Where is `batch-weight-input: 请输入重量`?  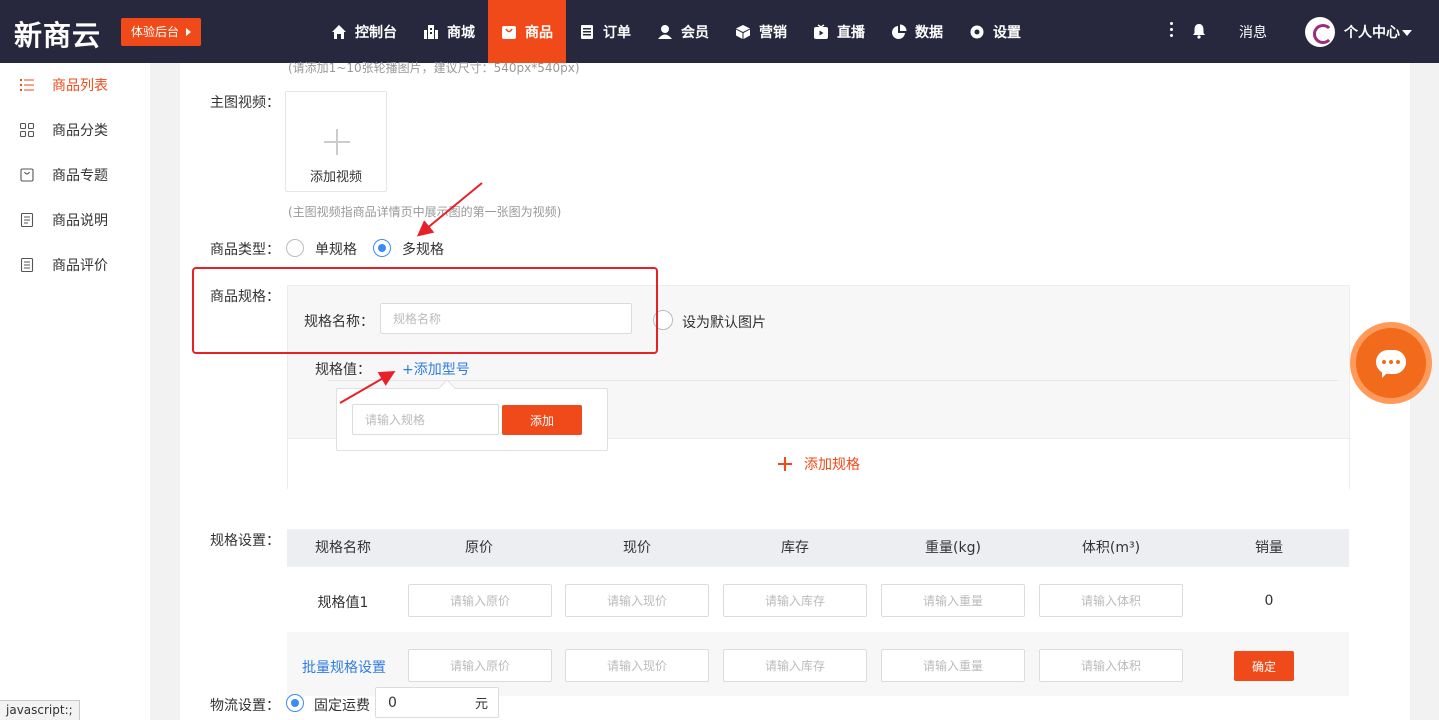
batch-weight-input: 请输入重量 is located at coordinates (953, 665).